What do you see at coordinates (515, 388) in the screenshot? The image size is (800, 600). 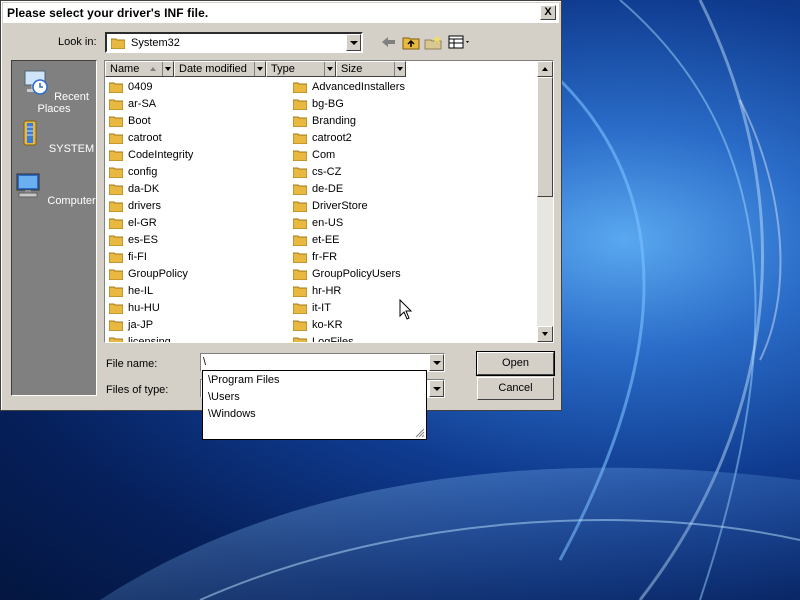 I see `cancel-button: Cancel` at bounding box center [515, 388].